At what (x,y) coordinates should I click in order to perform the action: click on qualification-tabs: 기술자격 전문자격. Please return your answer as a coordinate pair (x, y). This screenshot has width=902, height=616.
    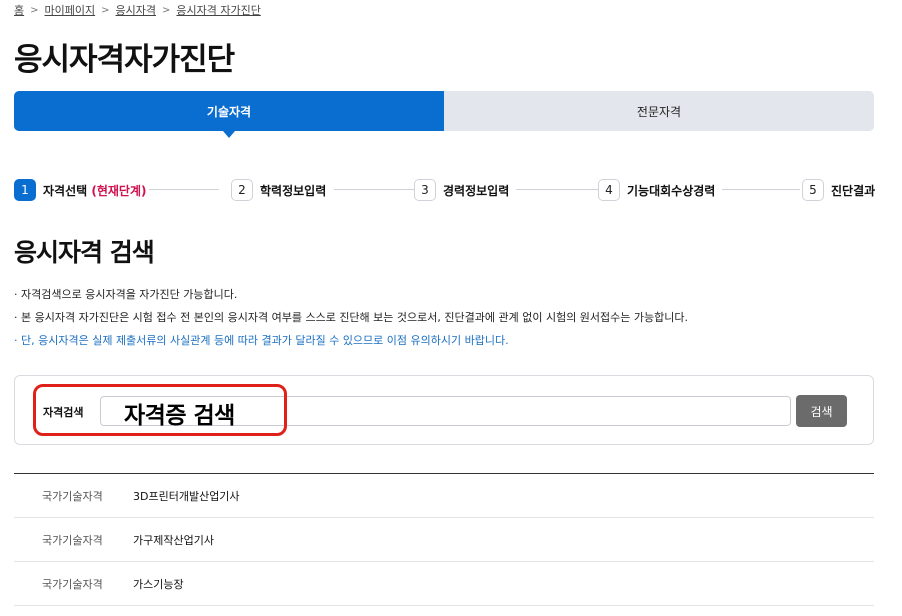
    Looking at the image, I should click on (444, 111).